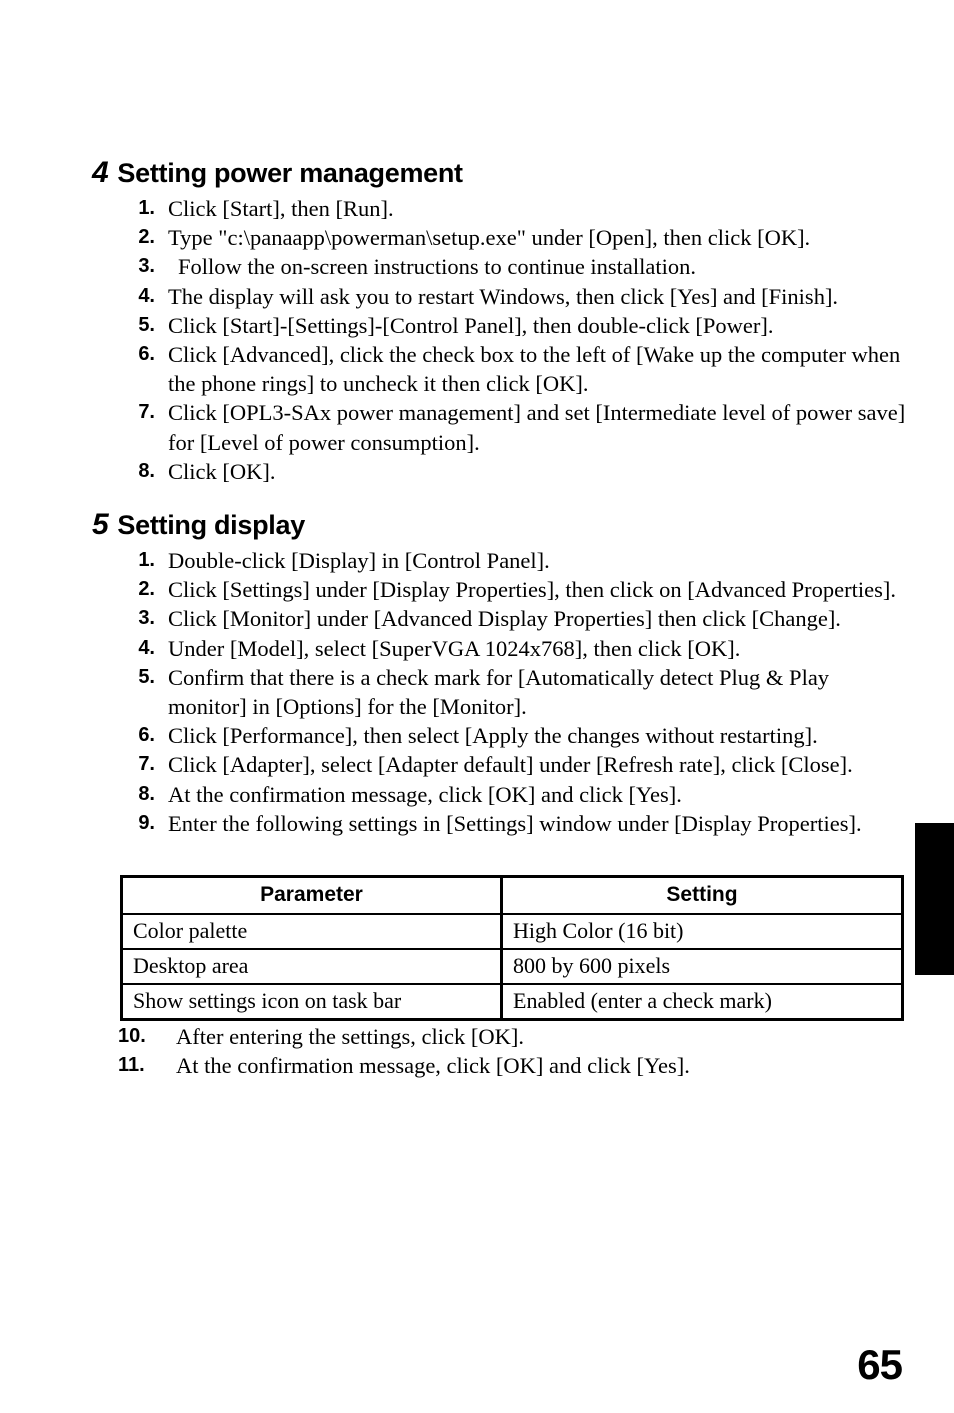  I want to click on table-header-row: Parameter Setting, so click(512, 895).